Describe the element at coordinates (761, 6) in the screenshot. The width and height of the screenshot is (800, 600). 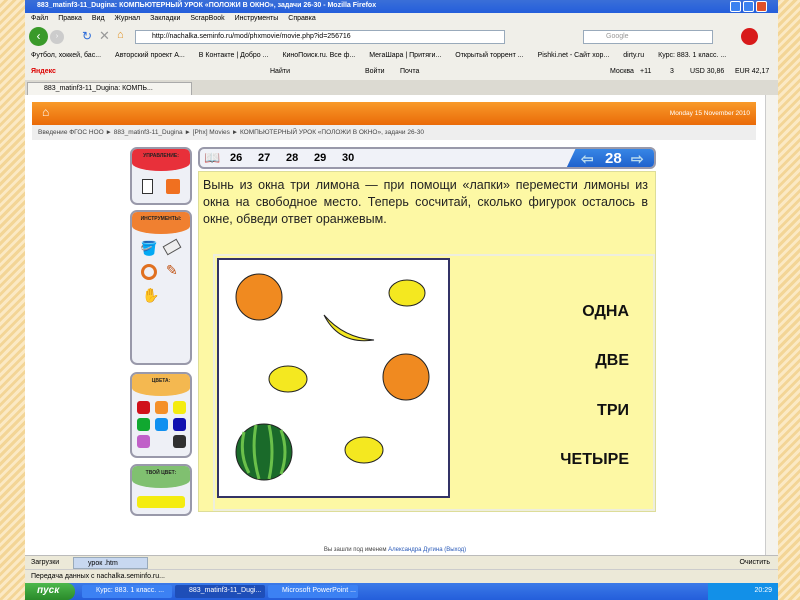
I see `close-button` at that location.